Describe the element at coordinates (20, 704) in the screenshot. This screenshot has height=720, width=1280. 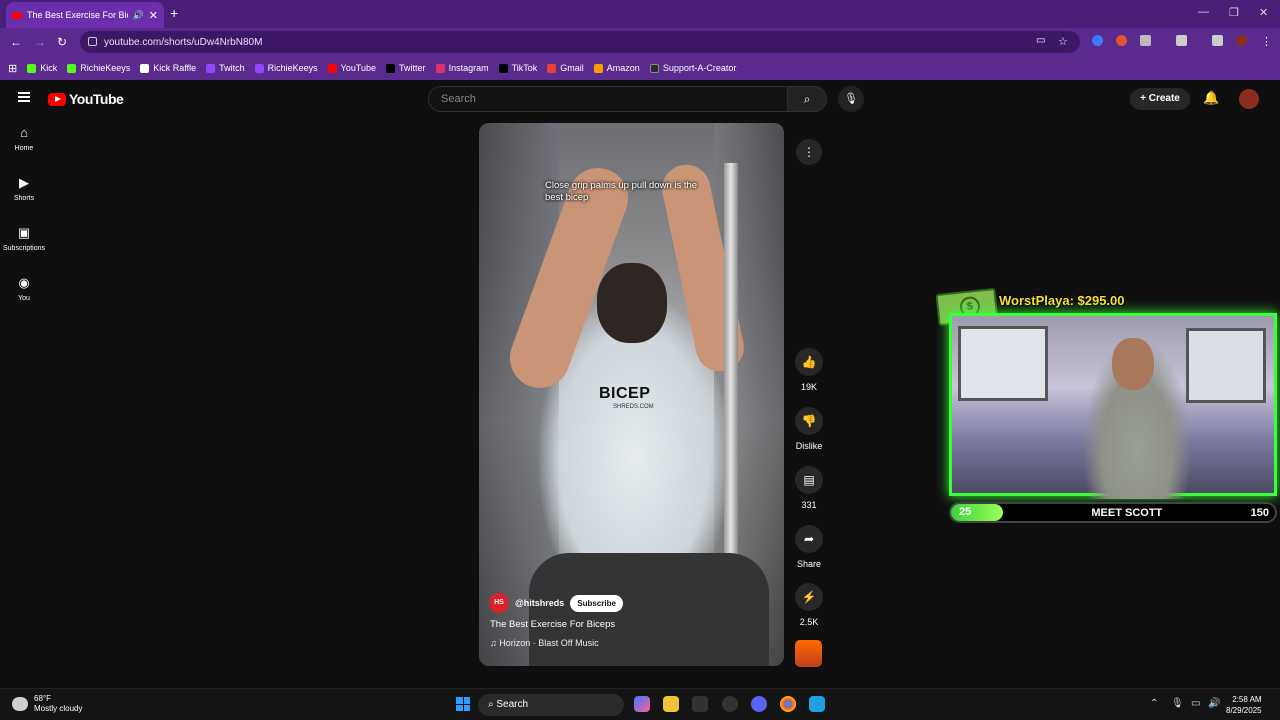
I see `cloud-icon` at that location.